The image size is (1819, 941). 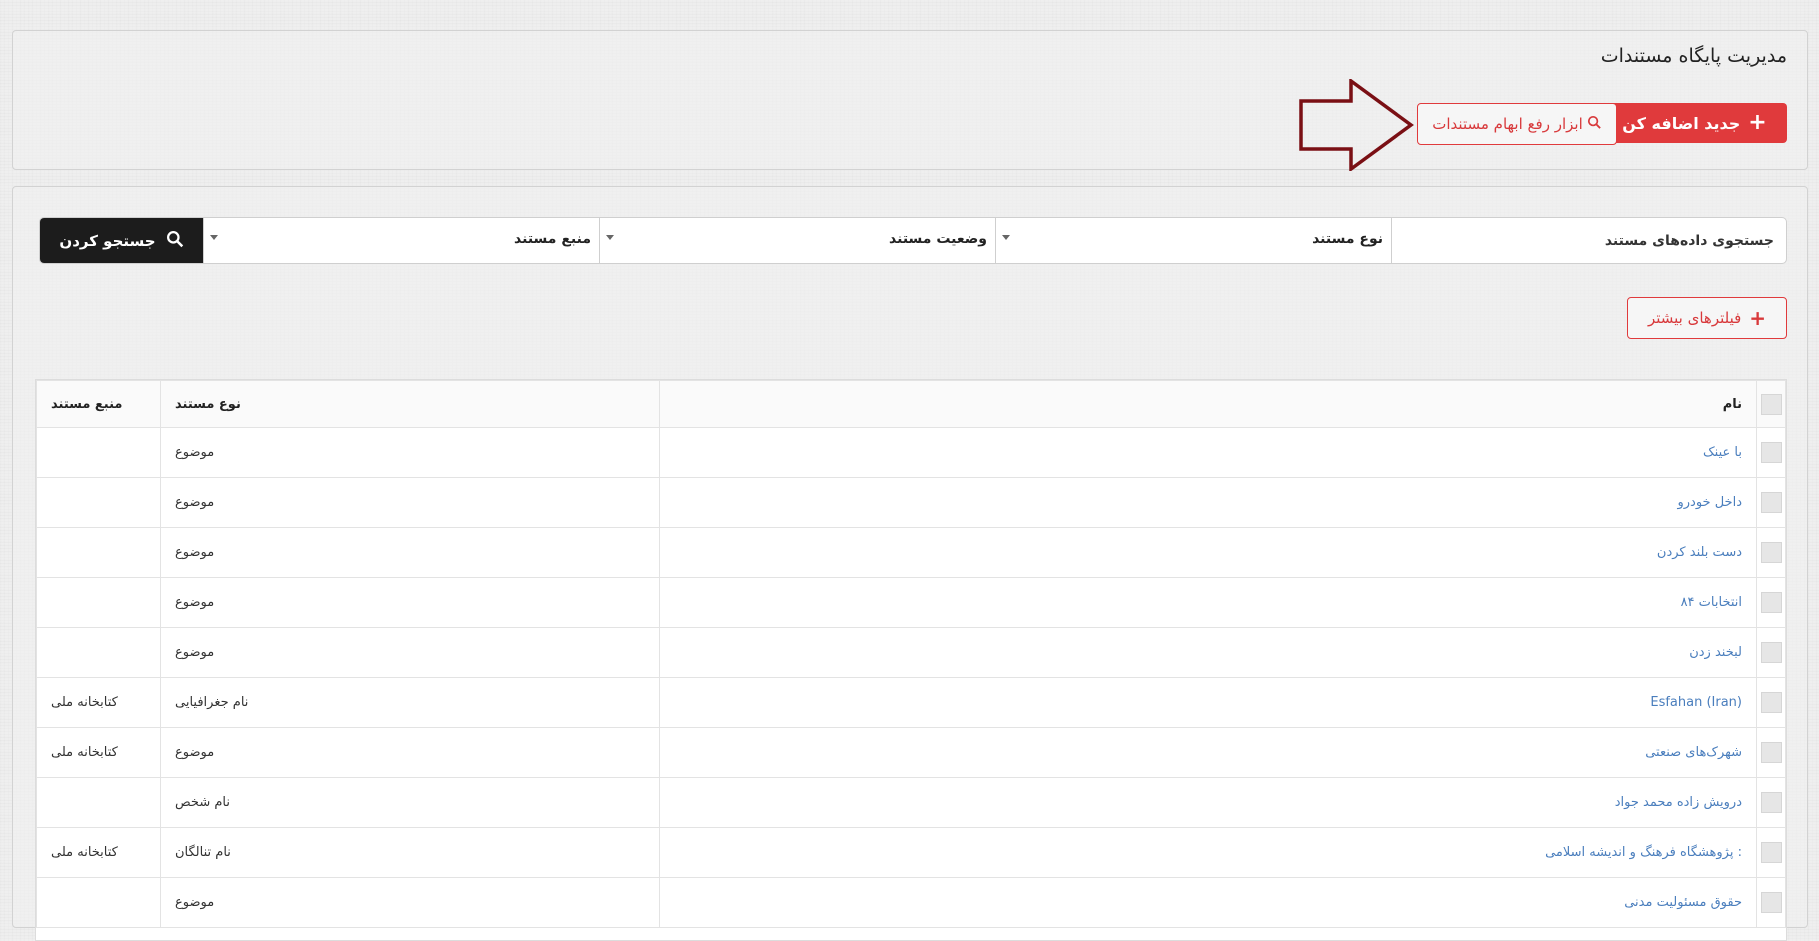 I want to click on table-row: شهرک‌های صنعتی موضوع کتابخانه ملی, so click(x=911, y=752).